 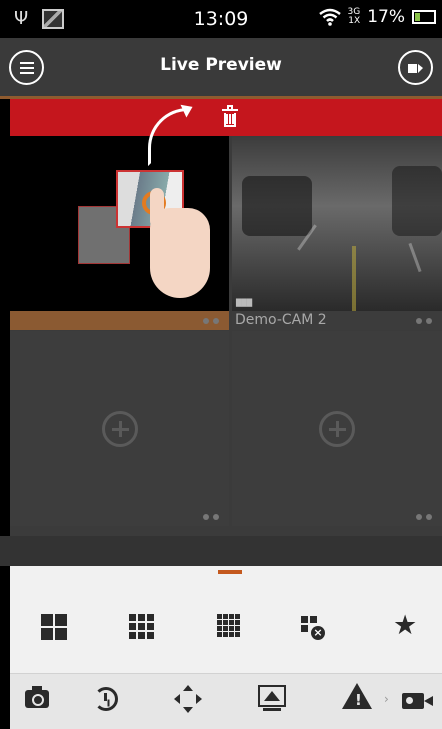 I want to click on delete-drop-zone, so click(x=226, y=117).